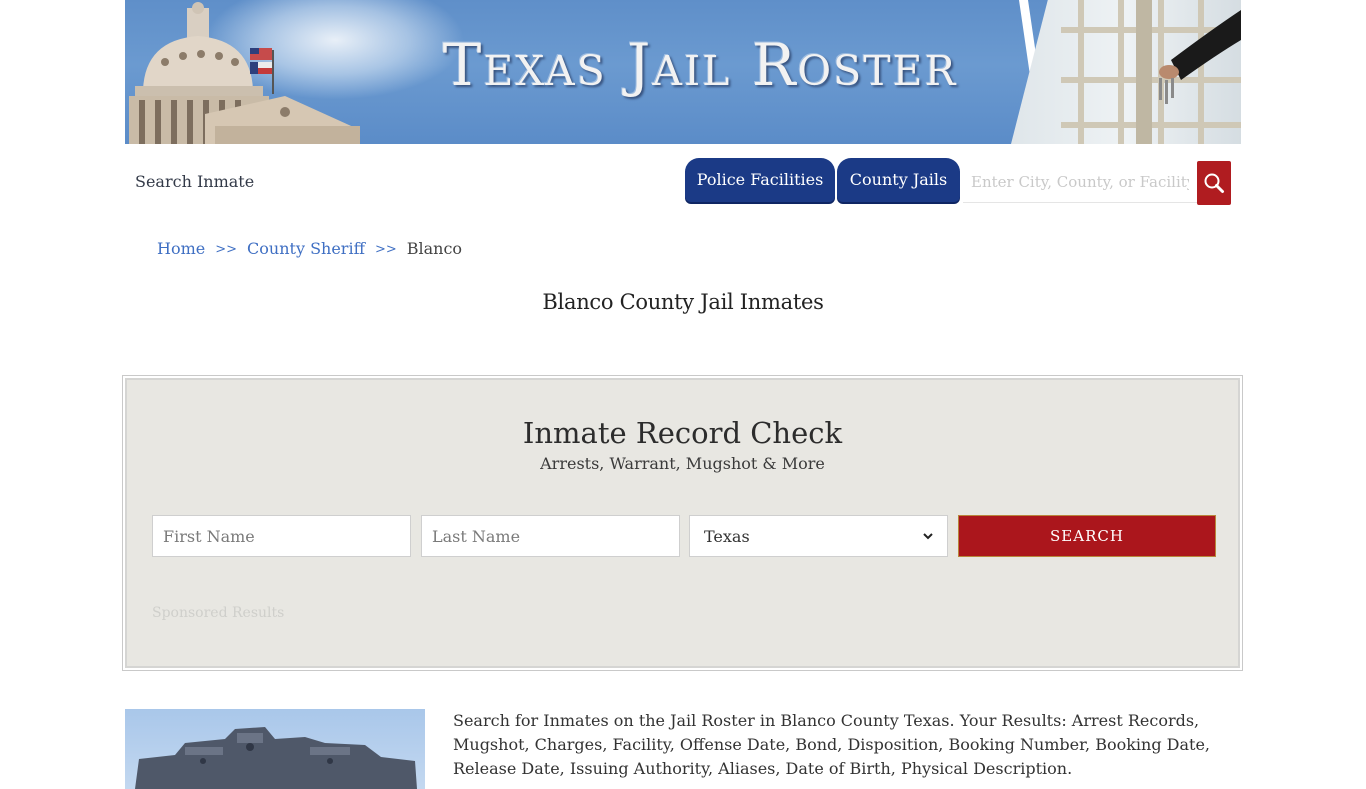 This screenshot has height=789, width=1366. What do you see at coordinates (244, 73) in the screenshot?
I see `capitol-dome-image` at bounding box center [244, 73].